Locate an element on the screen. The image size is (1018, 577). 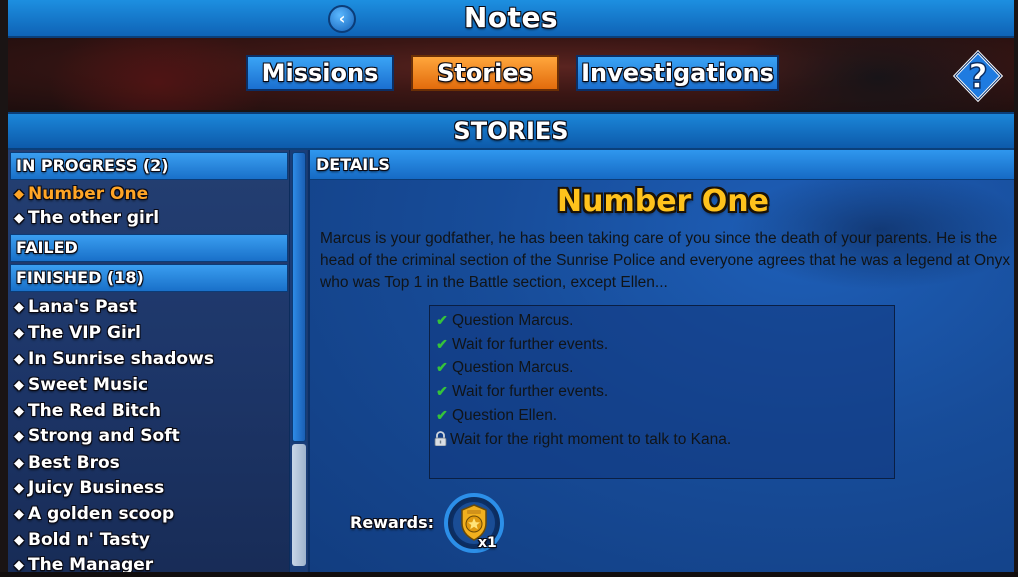
scroll-thumb is located at coordinates (299, 297).